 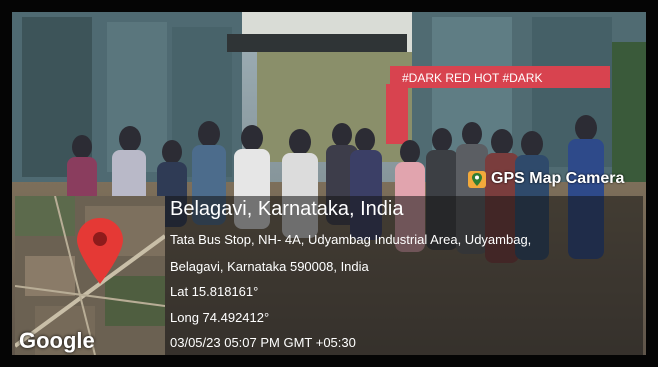 I want to click on google-logo: Google, so click(x=57, y=340).